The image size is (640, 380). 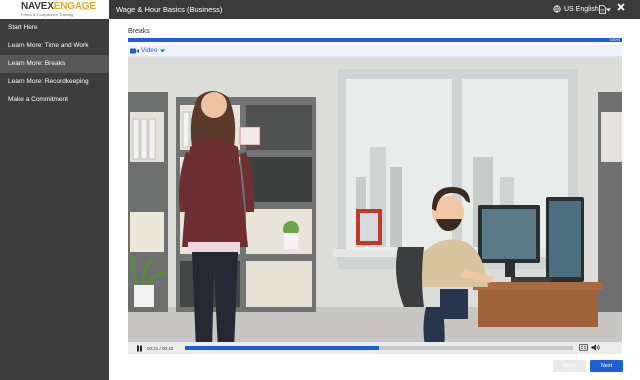 I want to click on section-title: Breaks, so click(x=139, y=31).